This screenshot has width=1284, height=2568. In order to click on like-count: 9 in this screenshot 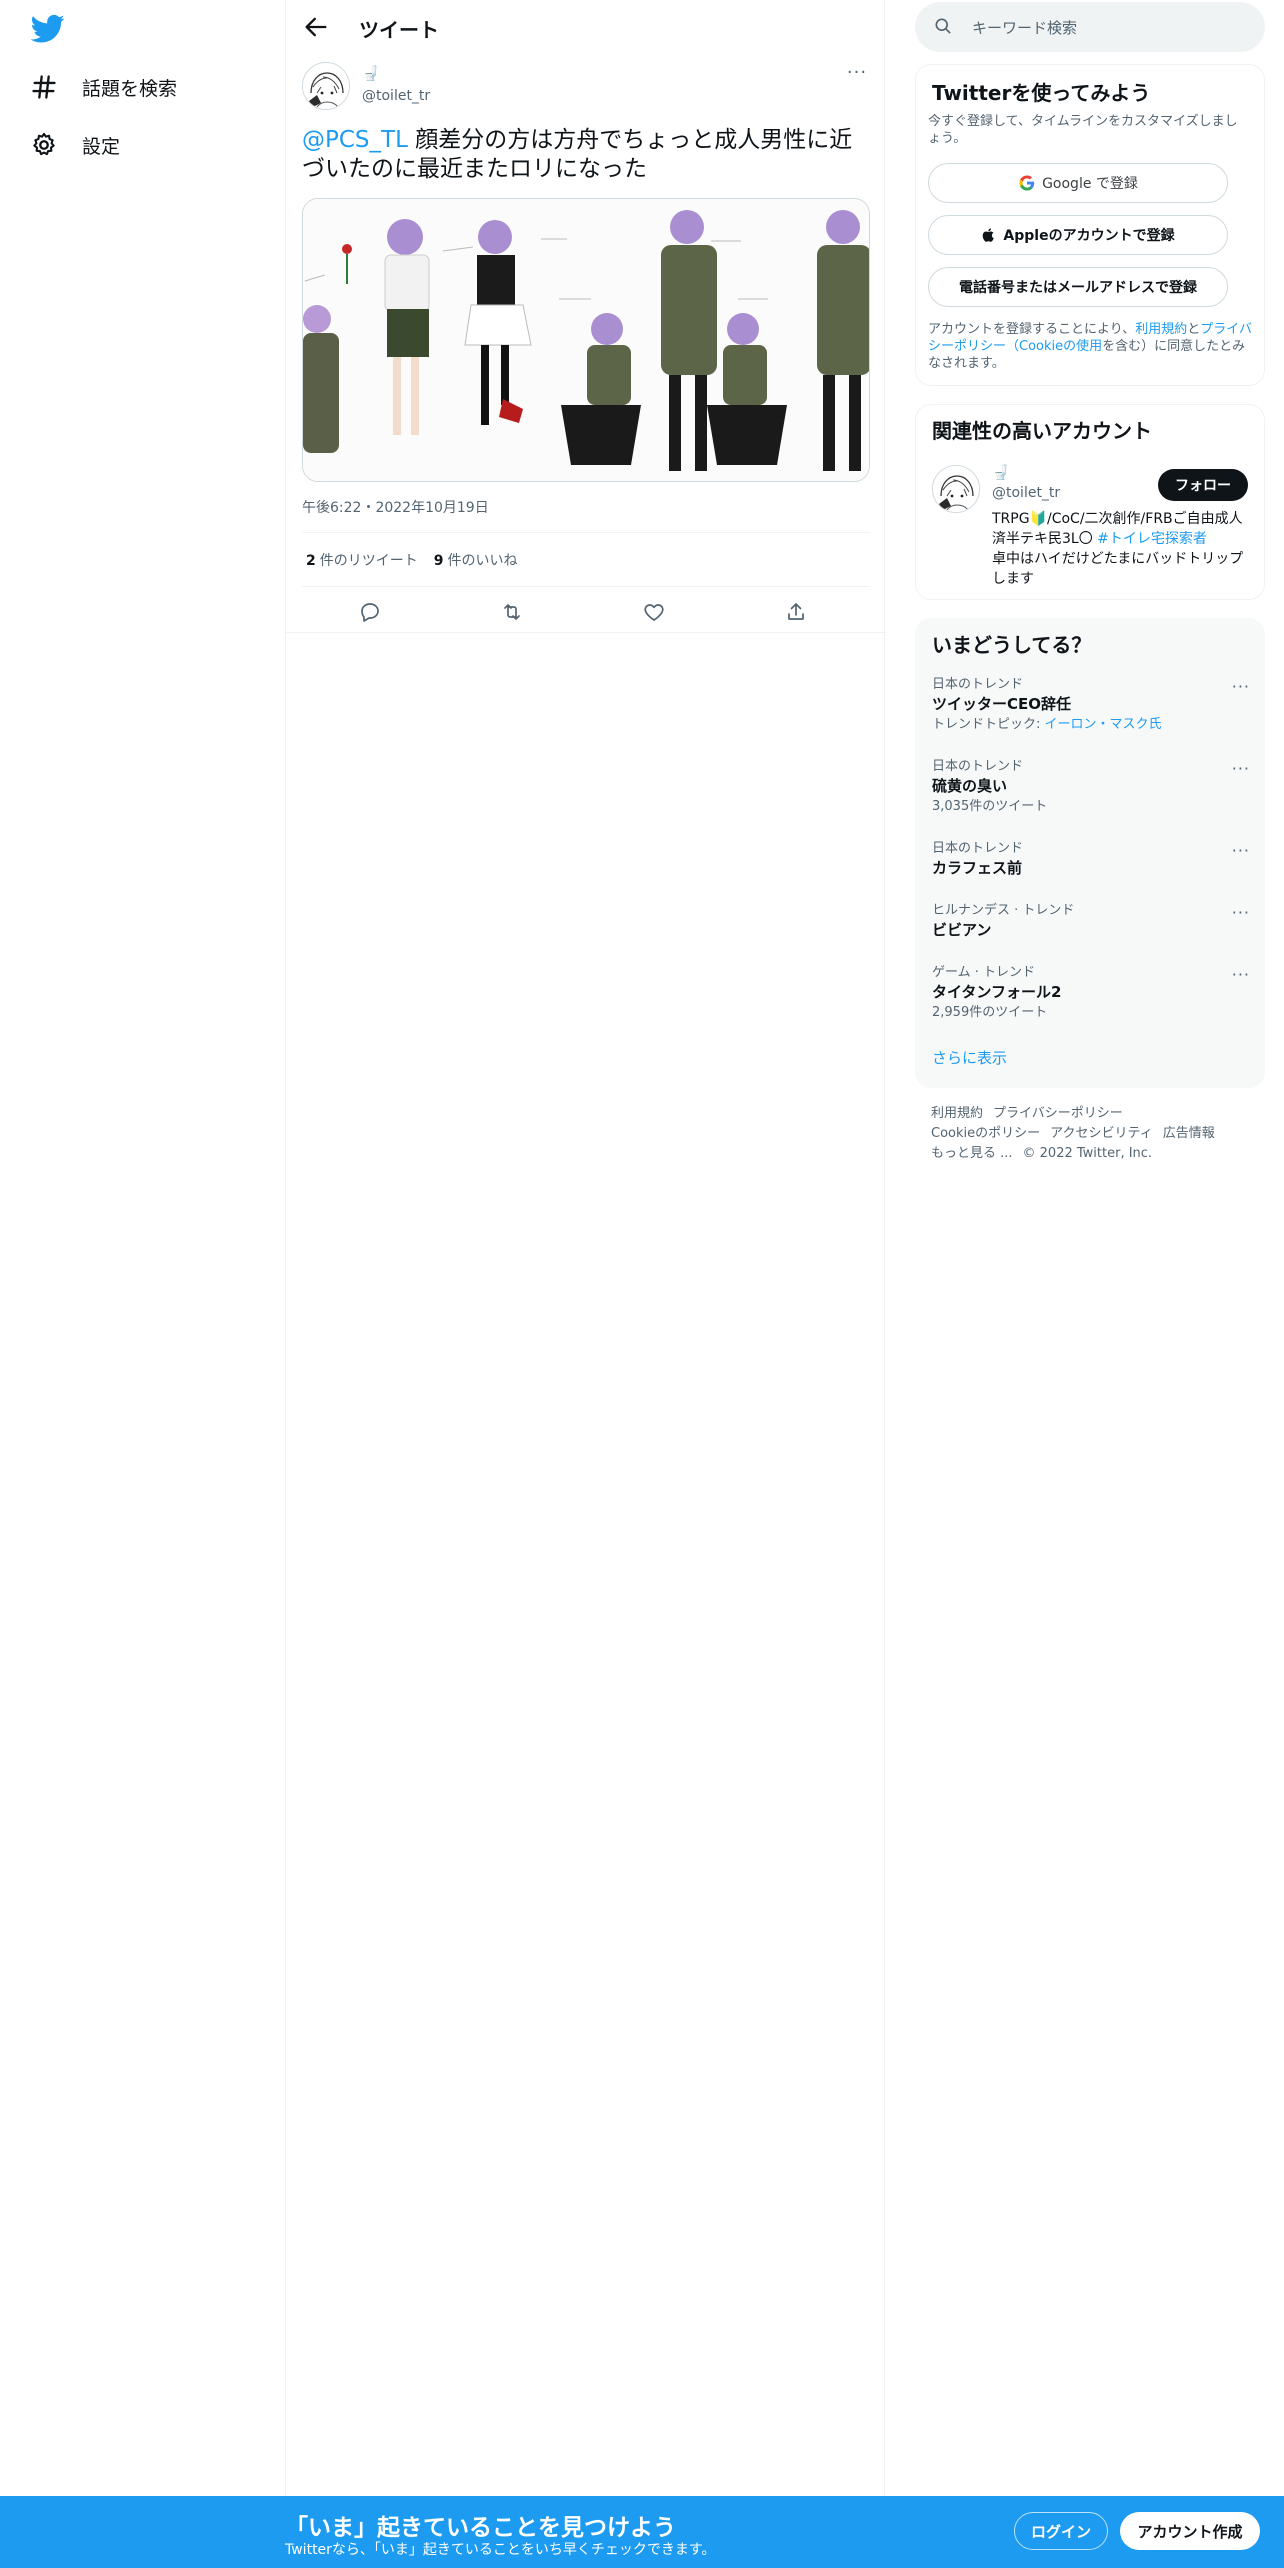, I will do `click(438, 561)`.